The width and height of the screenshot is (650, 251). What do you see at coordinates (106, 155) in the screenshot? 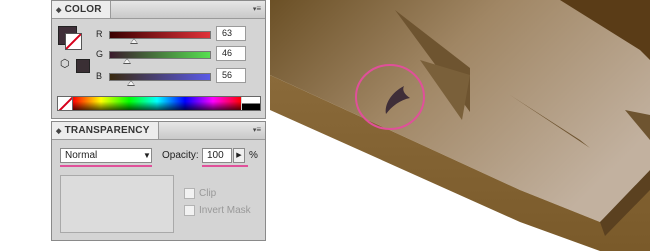
I see `blend-mode-select: Normal` at bounding box center [106, 155].